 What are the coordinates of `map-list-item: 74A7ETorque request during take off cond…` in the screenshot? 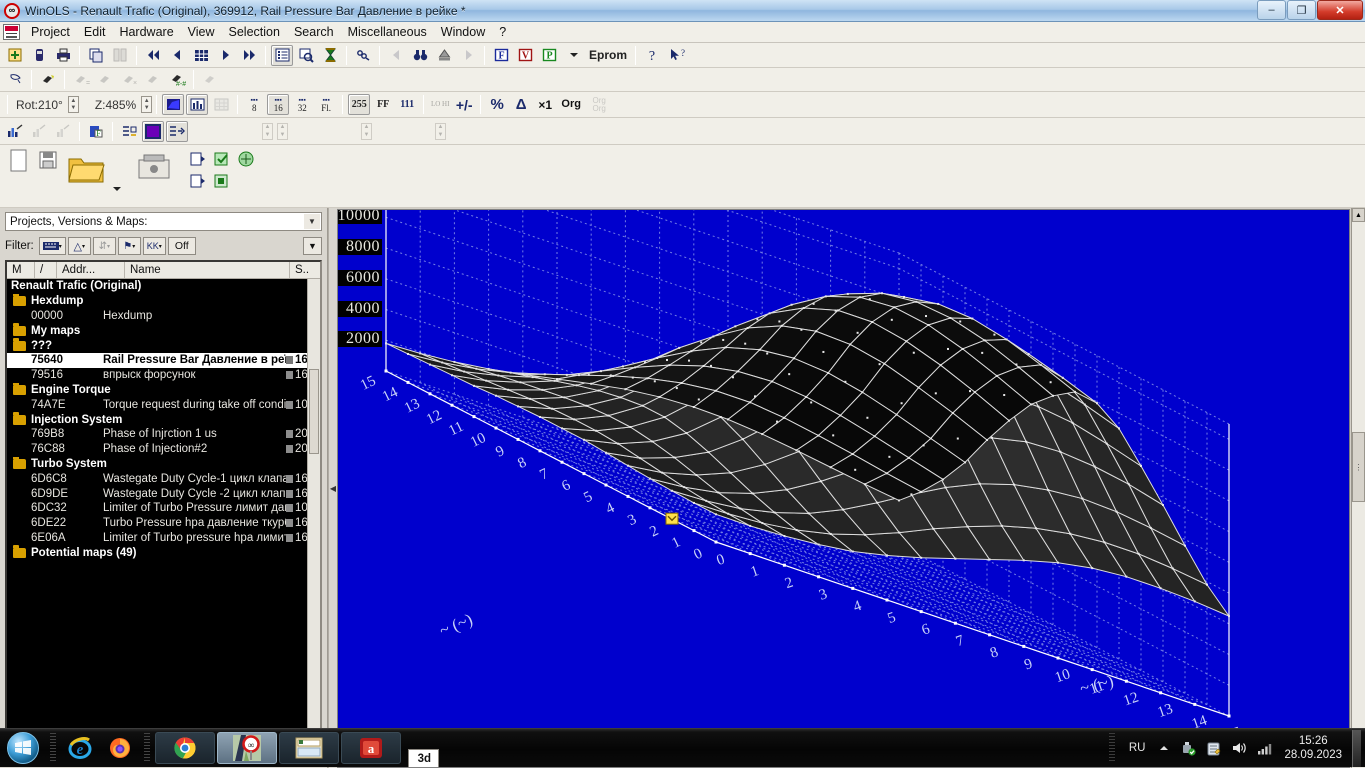 It's located at (163, 404).